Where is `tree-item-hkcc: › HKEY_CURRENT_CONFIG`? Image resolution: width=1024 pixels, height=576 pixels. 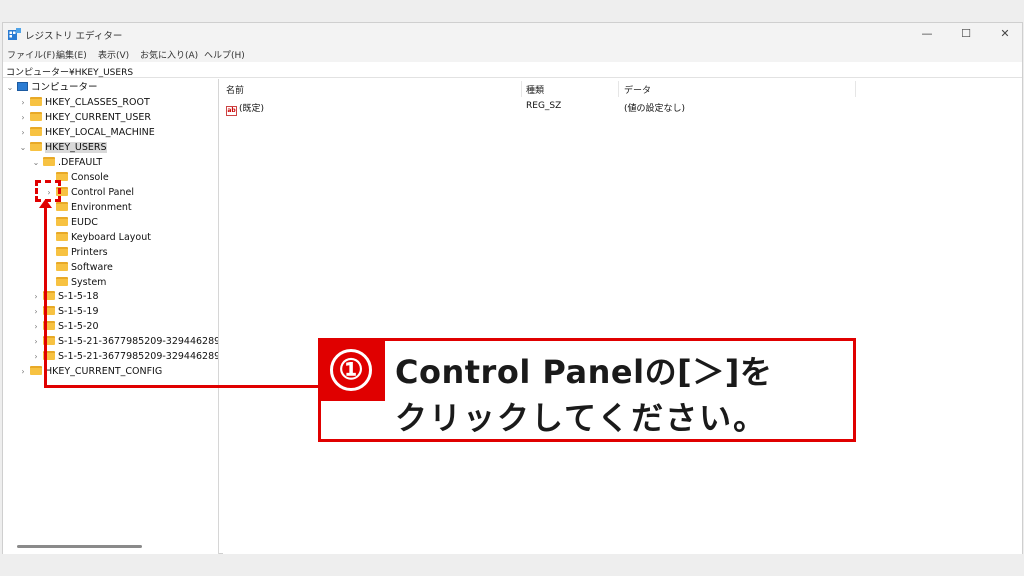
tree-item-hkcc: › HKEY_CURRENT_CONFIG is located at coordinates (90, 372).